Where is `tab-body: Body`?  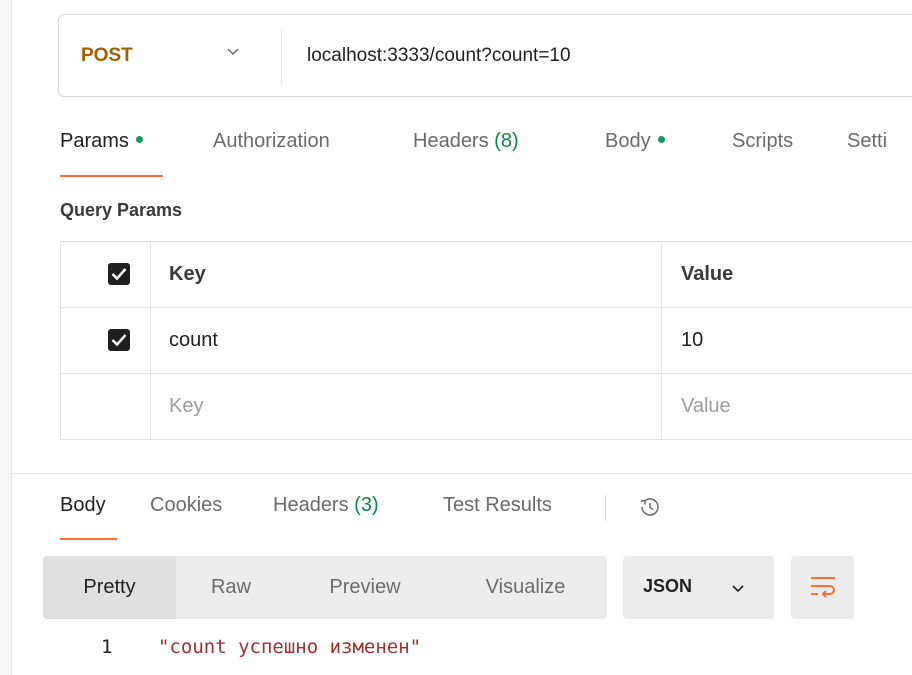 tab-body: Body is located at coordinates (635, 141).